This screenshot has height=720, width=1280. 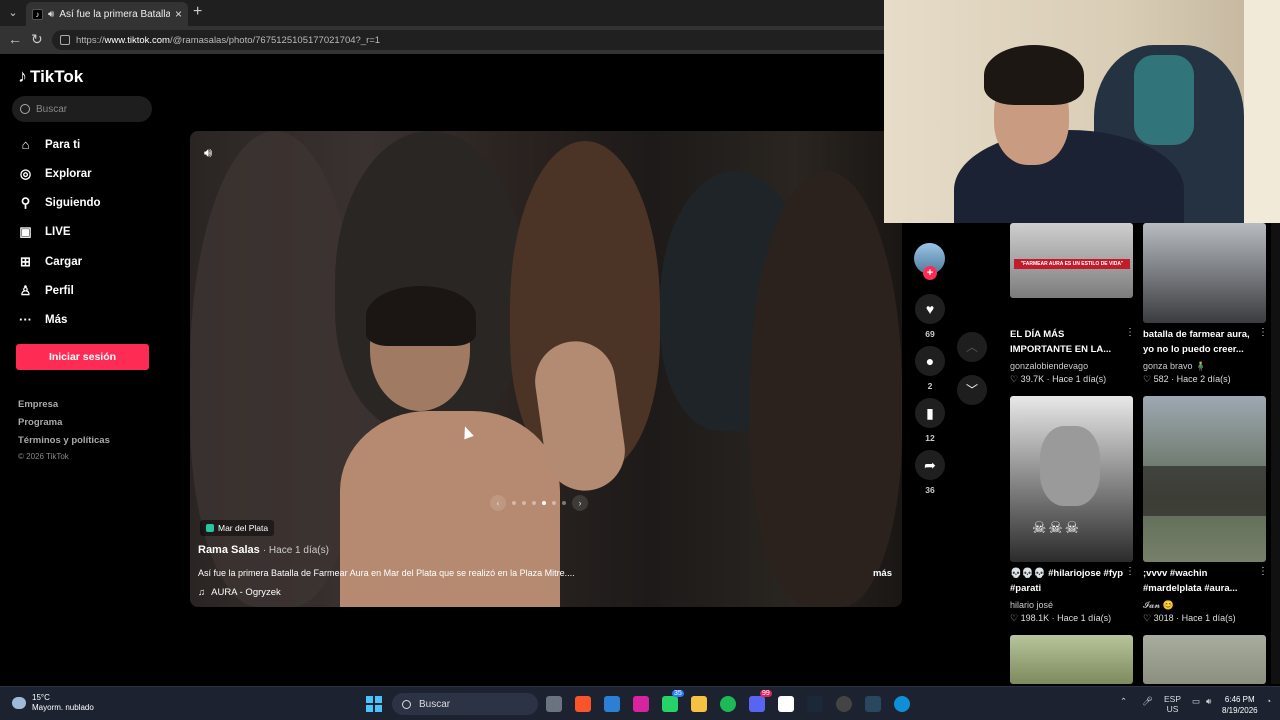 I want to click on volume-tray-icon: 🔊︎, so click(x=1208, y=701).